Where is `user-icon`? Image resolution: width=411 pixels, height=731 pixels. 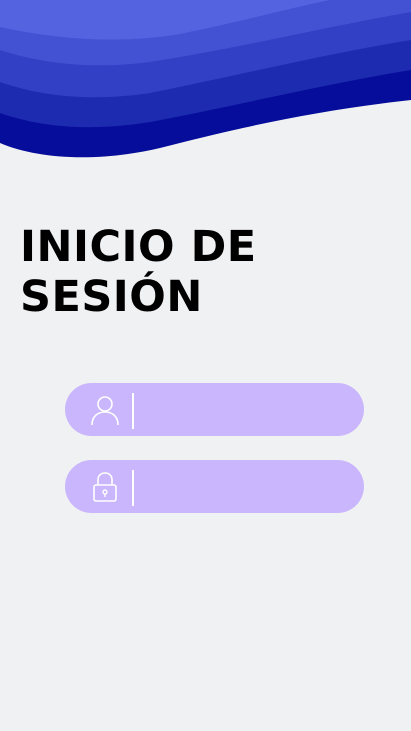
user-icon is located at coordinates (105, 411).